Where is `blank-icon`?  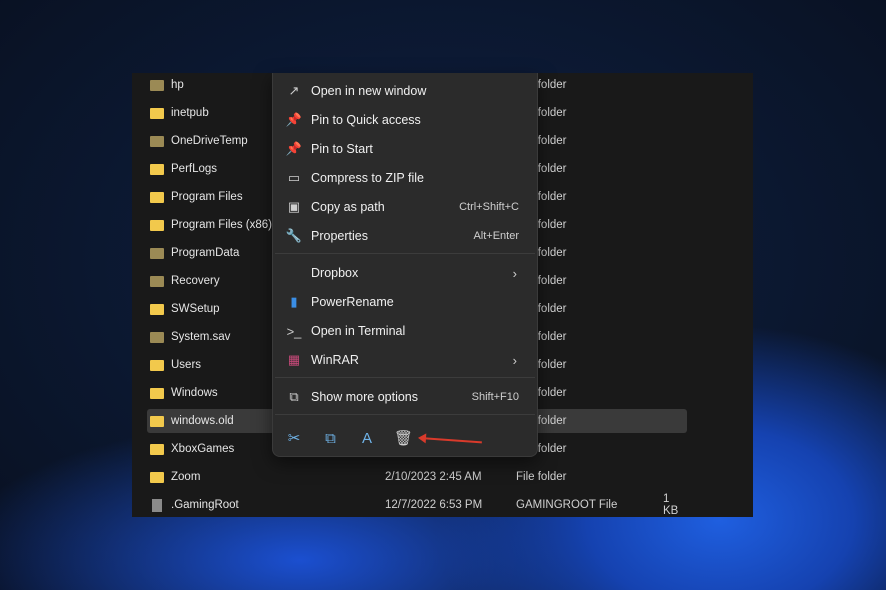
blank-icon is located at coordinates (294, 273).